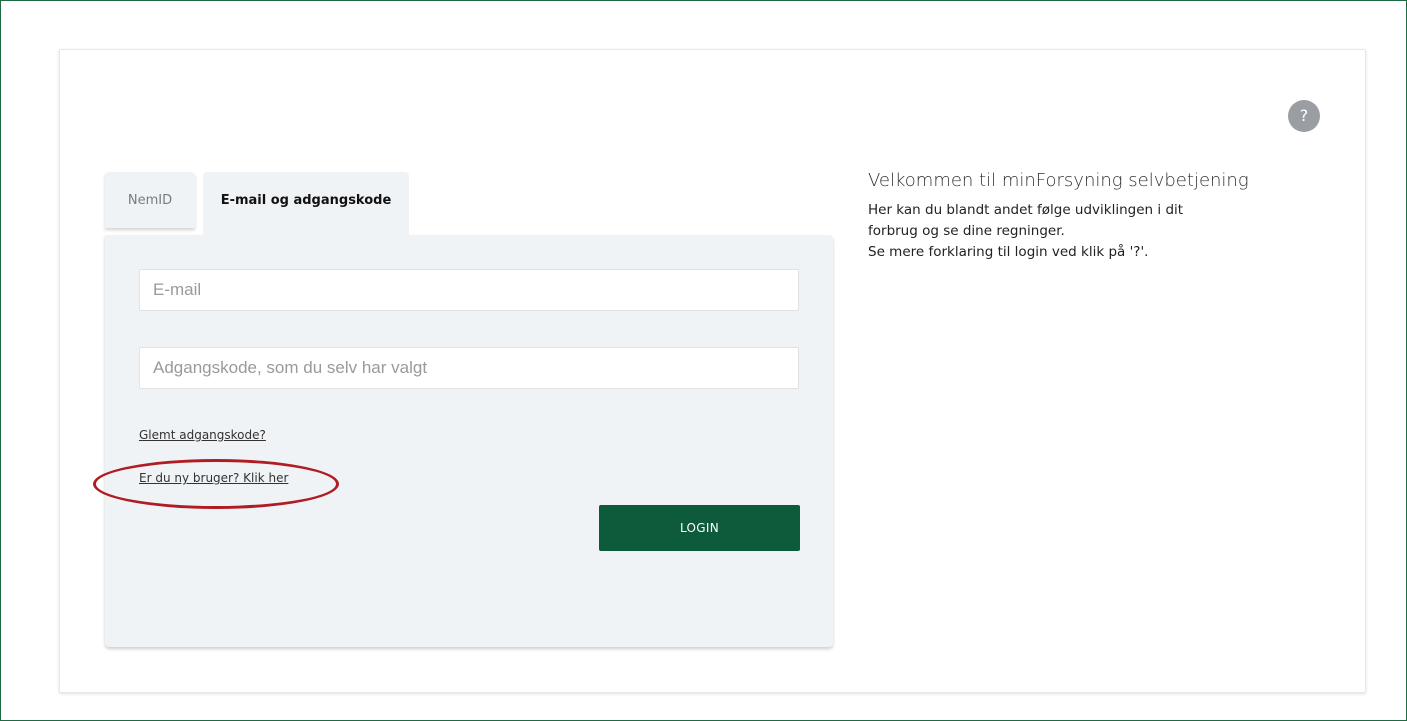  Describe the element at coordinates (1058, 180) in the screenshot. I see `welcome-title: Velkommen til minForsyning selvbetjening` at that location.